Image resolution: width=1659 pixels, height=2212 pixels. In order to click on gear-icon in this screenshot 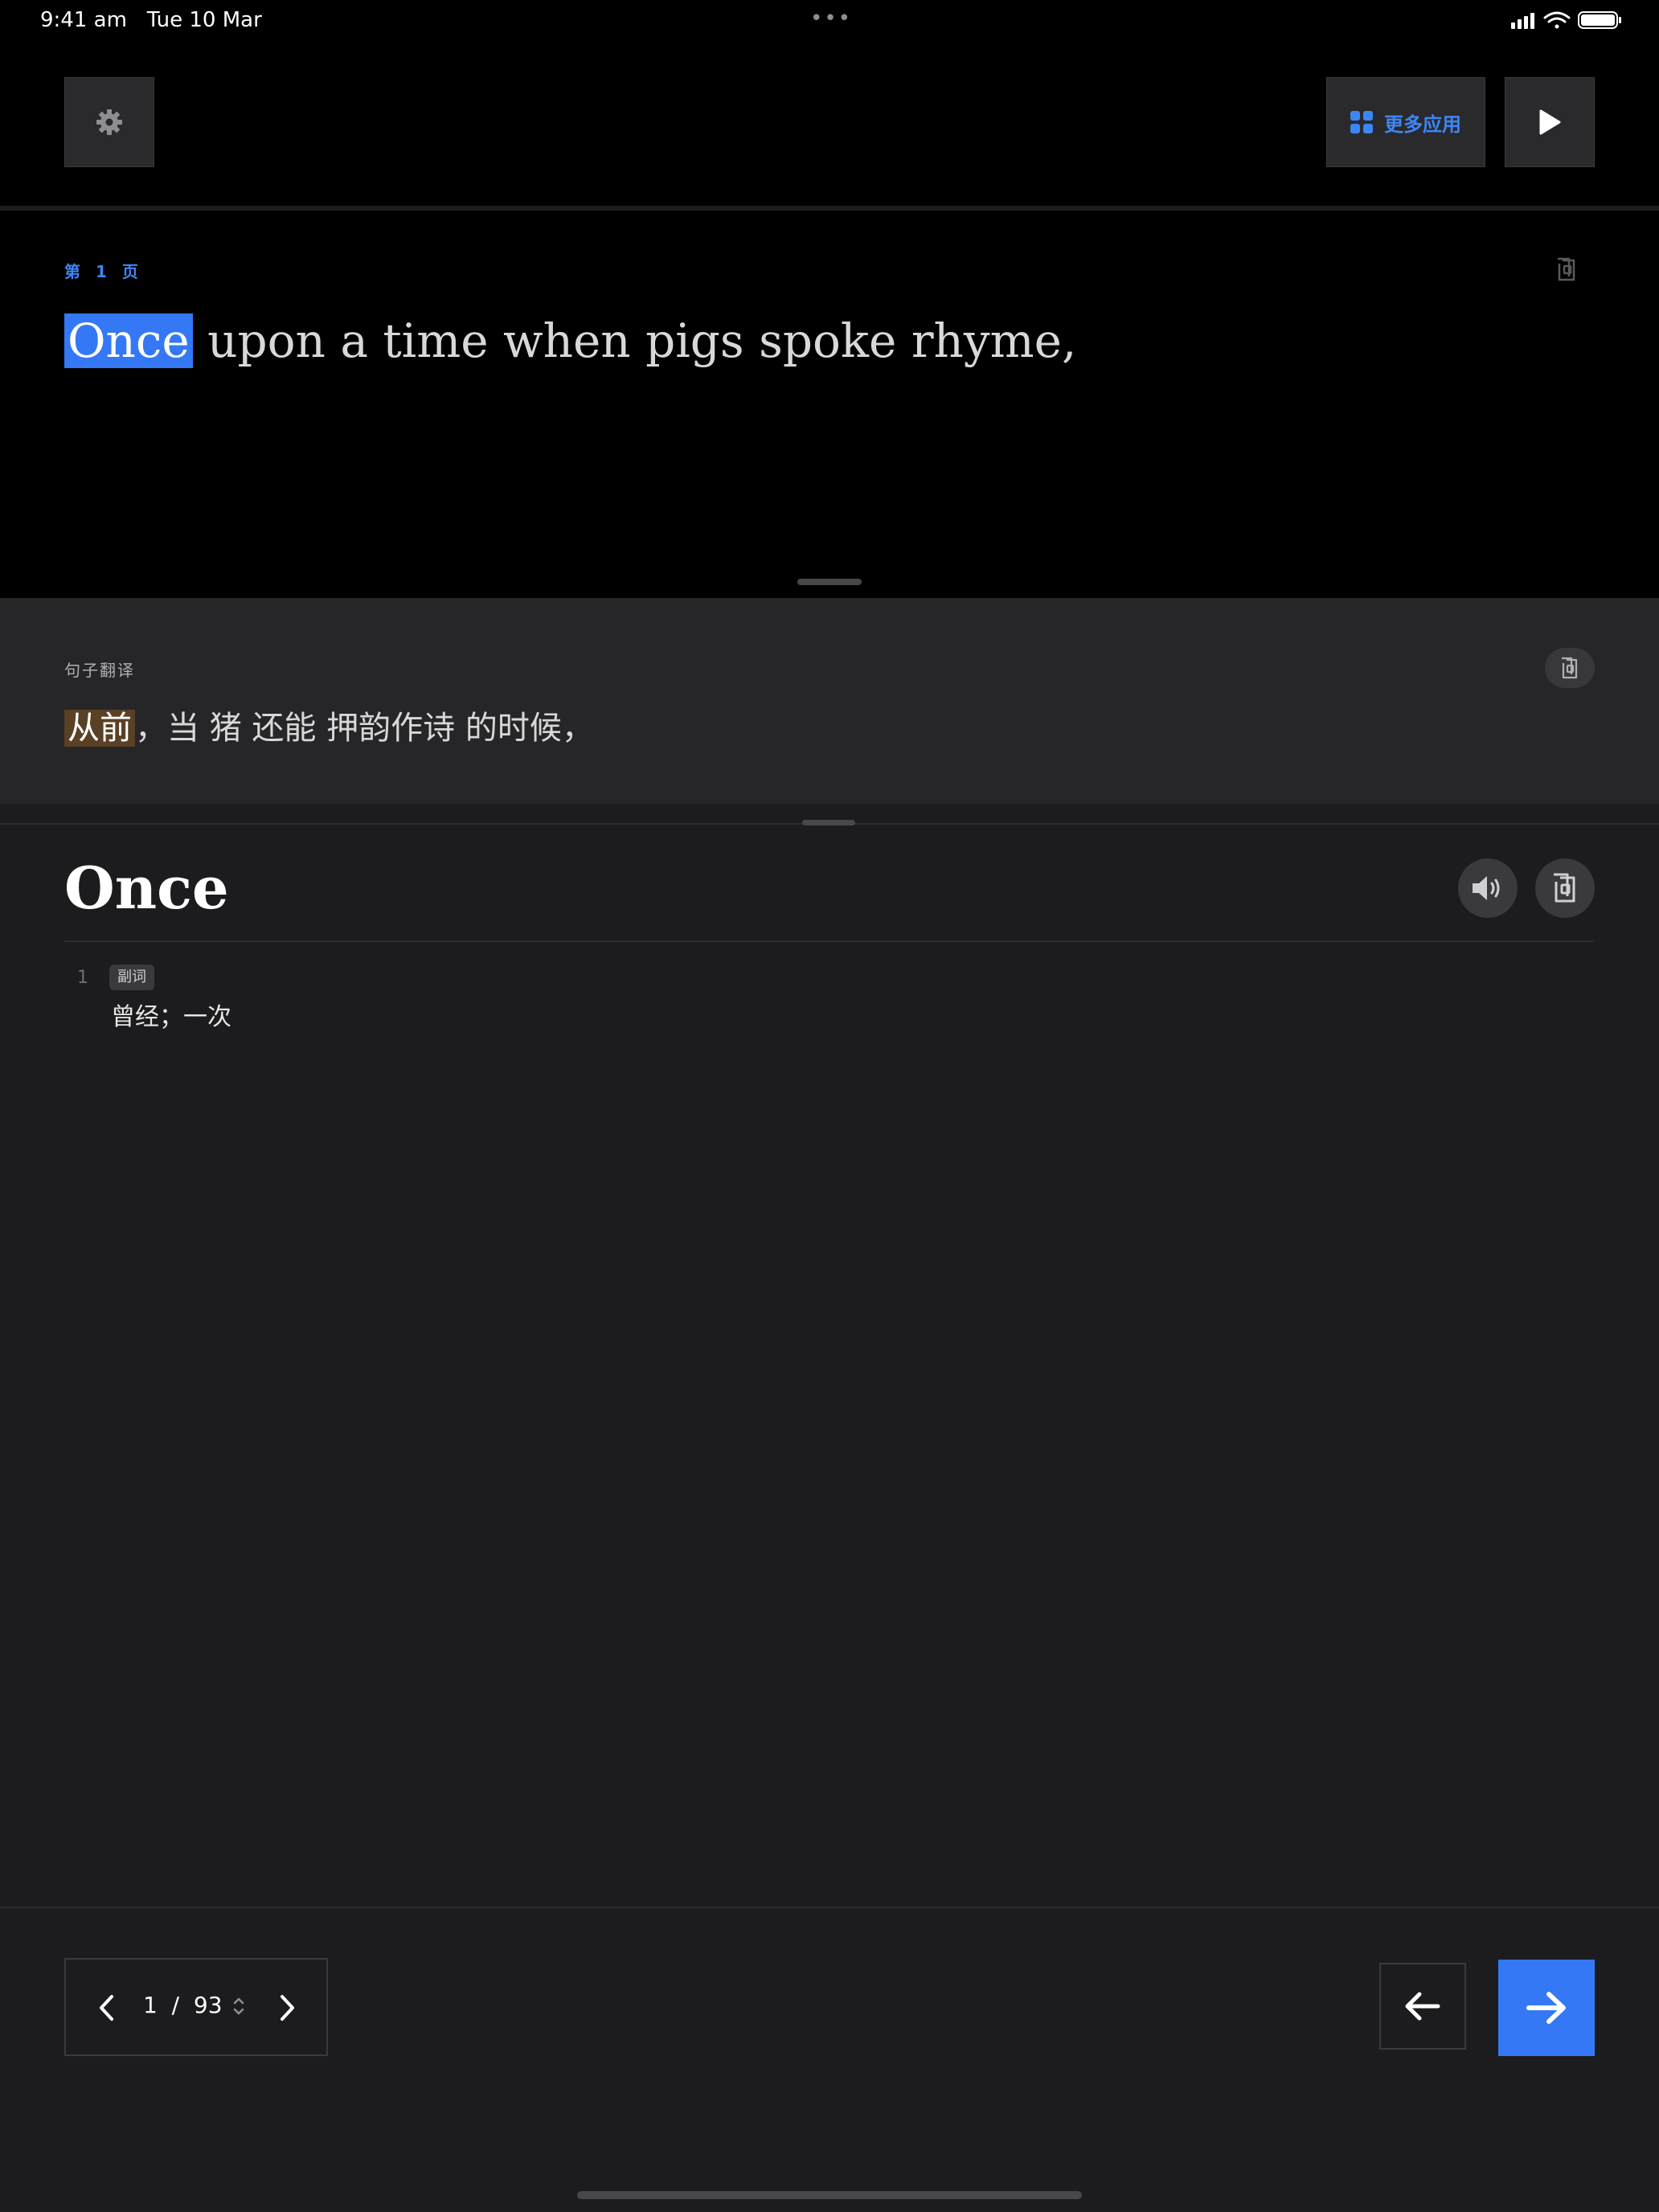, I will do `click(109, 122)`.